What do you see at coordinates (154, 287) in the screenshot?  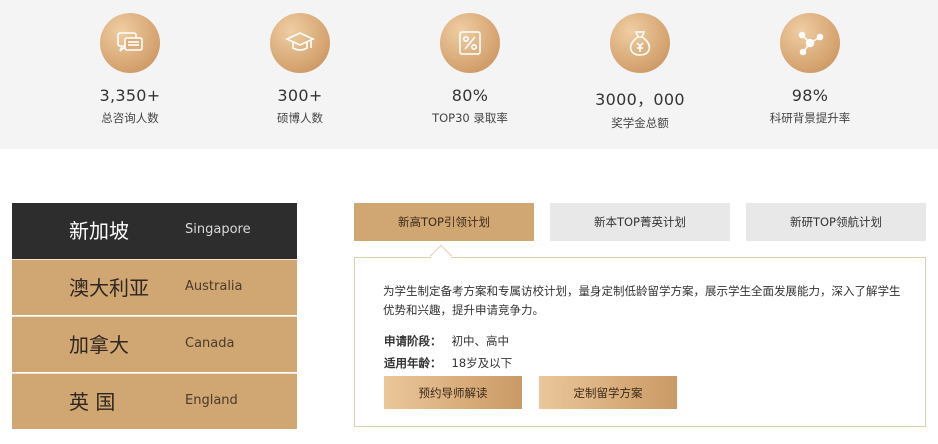 I see `country-item-australia: 澳大利亚 Australia` at bounding box center [154, 287].